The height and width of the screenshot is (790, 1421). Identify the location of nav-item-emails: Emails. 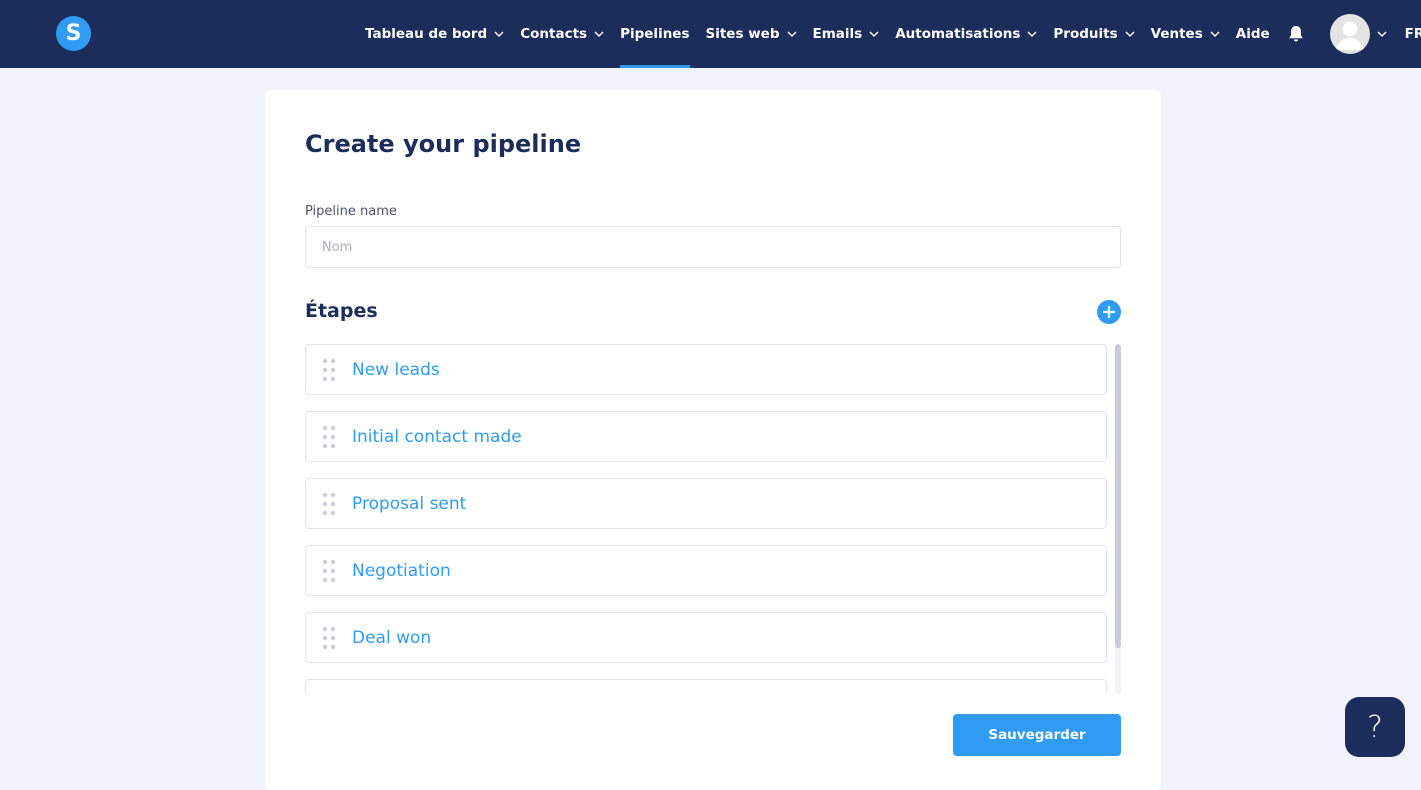
(846, 34).